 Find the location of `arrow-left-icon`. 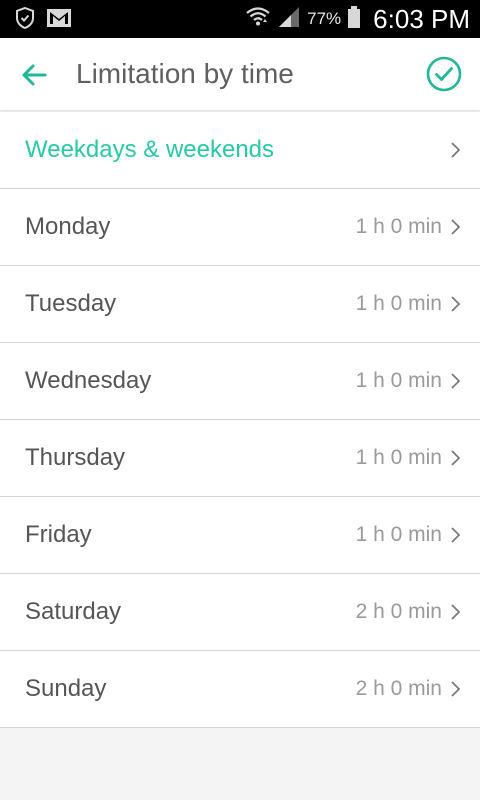

arrow-left-icon is located at coordinates (34, 75).